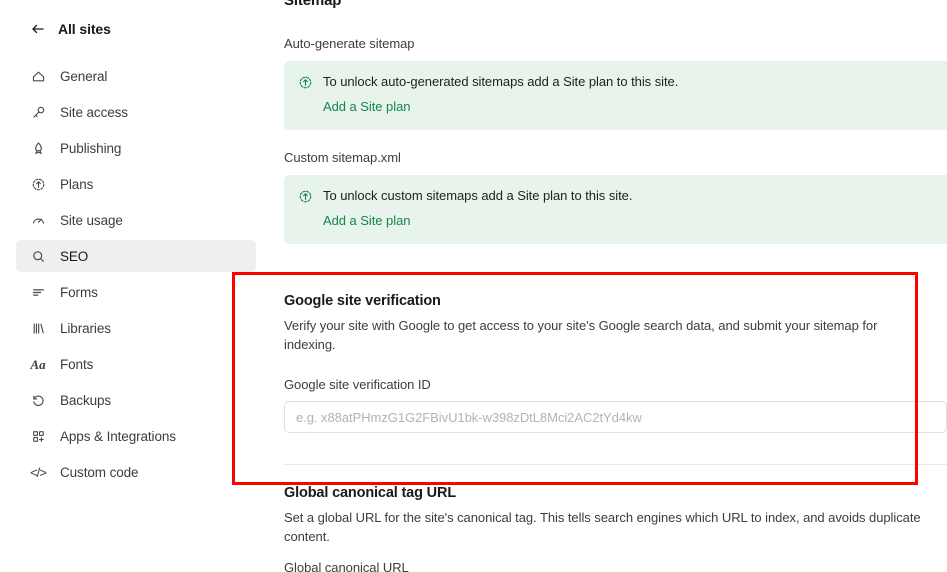 This screenshot has width=947, height=572. I want to click on arrow-left-icon, so click(38, 29).